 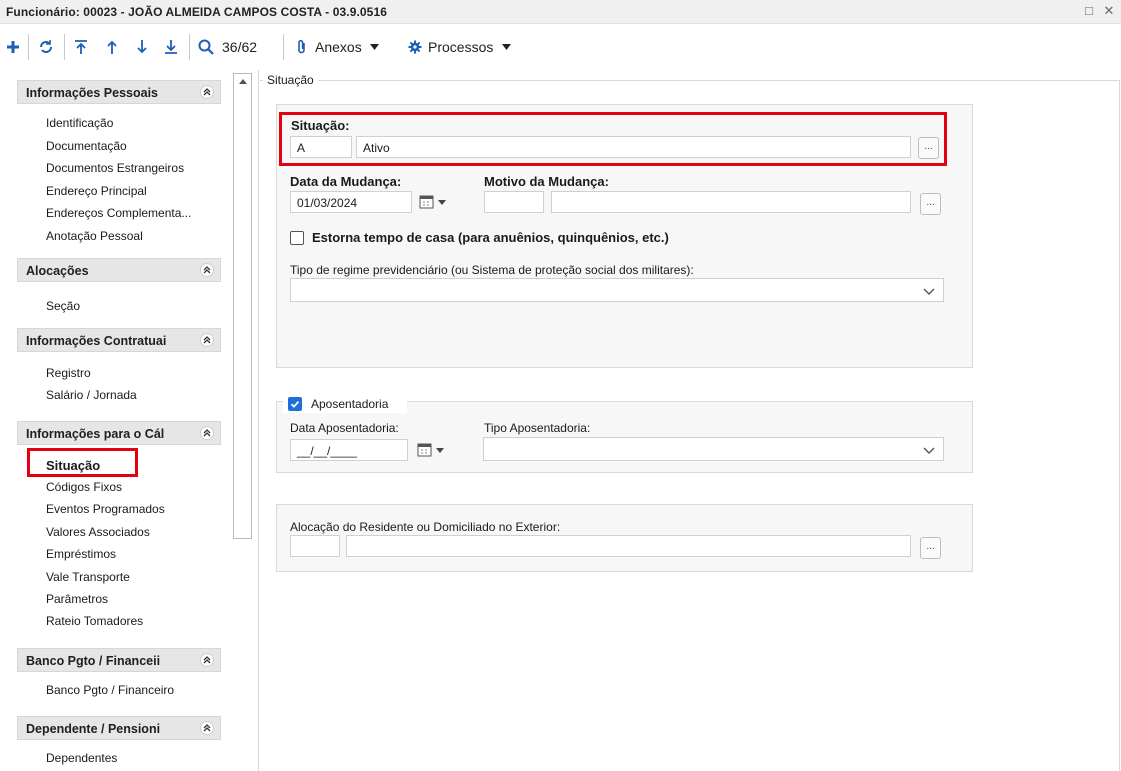 I want to click on attachments-label: Anexos, so click(x=338, y=47).